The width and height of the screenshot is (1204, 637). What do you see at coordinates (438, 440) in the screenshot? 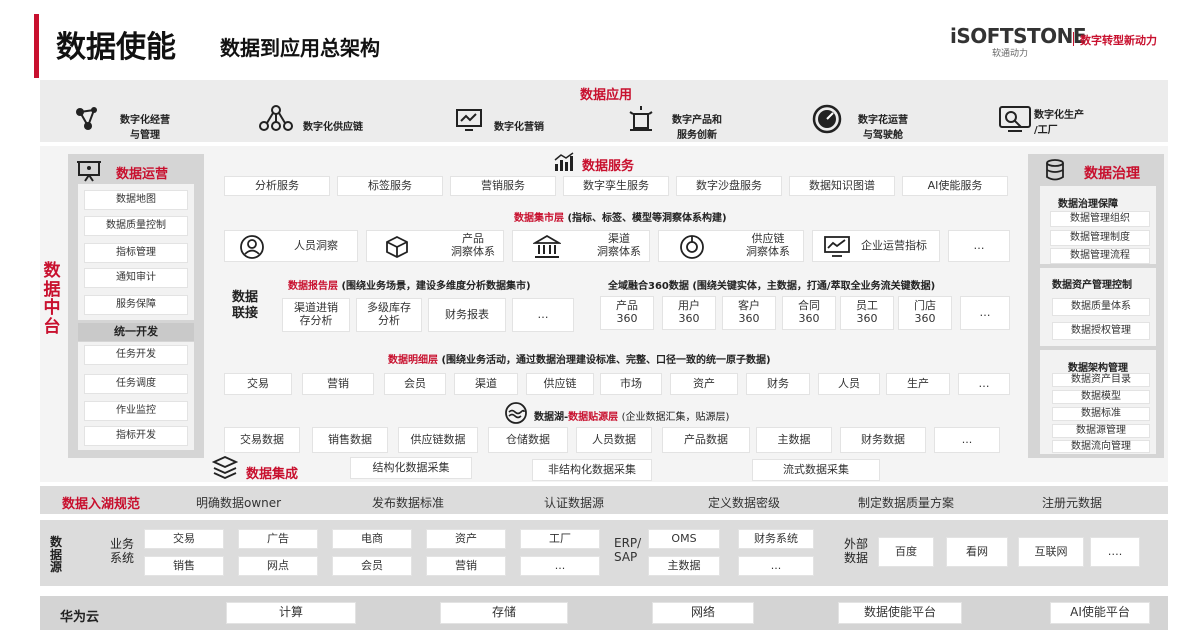
I see `lake-item: 供应链数据` at bounding box center [438, 440].